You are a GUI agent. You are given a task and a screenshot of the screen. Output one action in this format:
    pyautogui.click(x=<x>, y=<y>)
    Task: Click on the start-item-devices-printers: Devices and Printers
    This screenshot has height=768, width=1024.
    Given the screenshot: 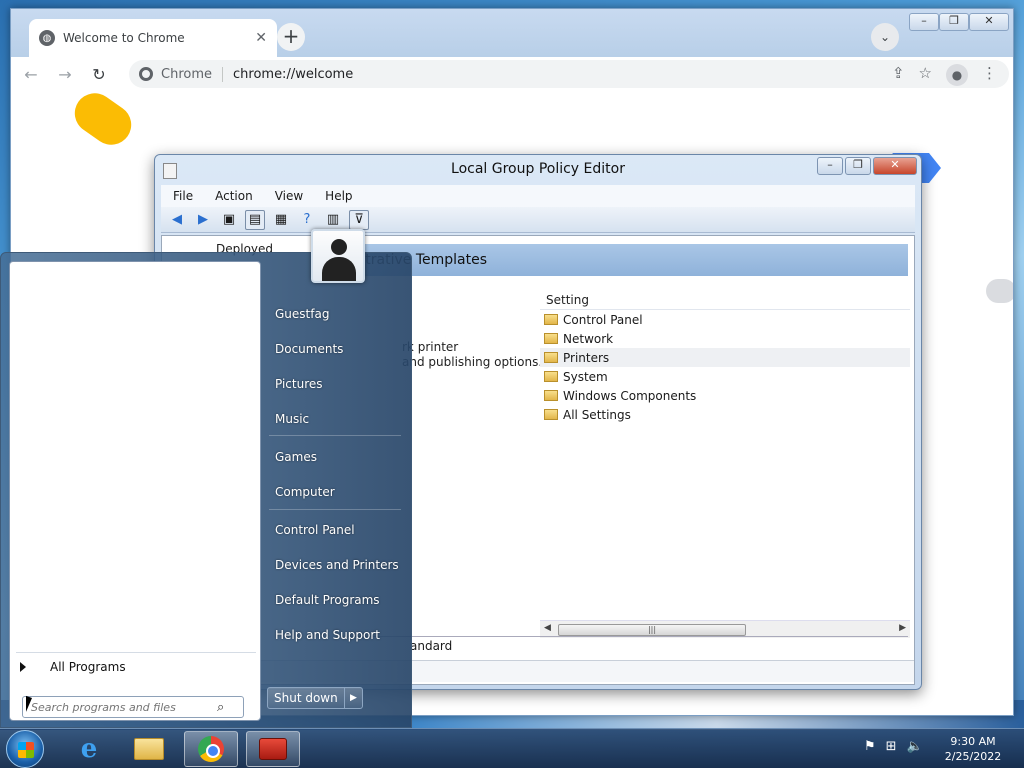 What is the action you would take?
    pyautogui.click(x=337, y=565)
    